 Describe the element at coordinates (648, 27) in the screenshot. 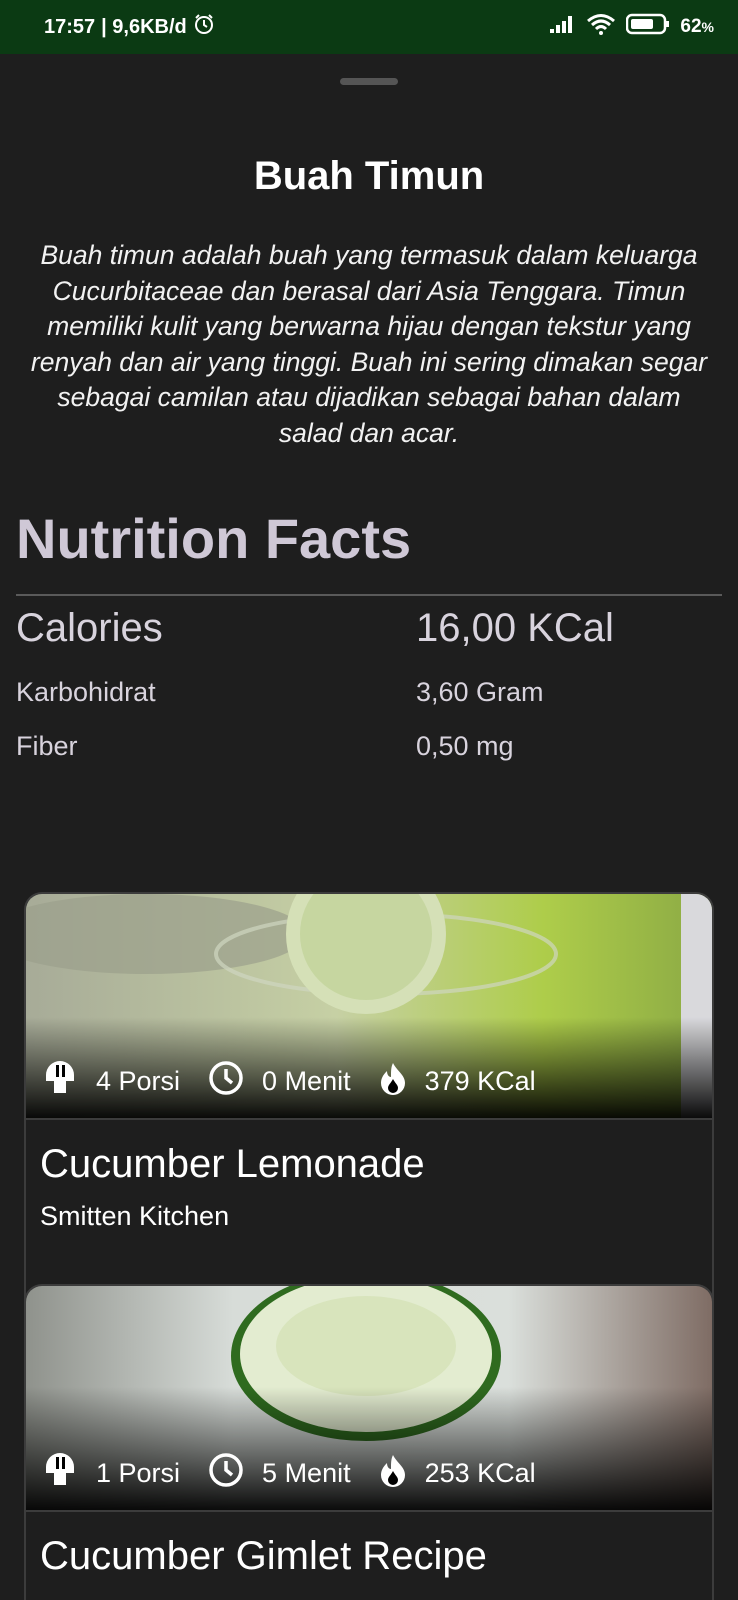

I see `battery-icon` at that location.